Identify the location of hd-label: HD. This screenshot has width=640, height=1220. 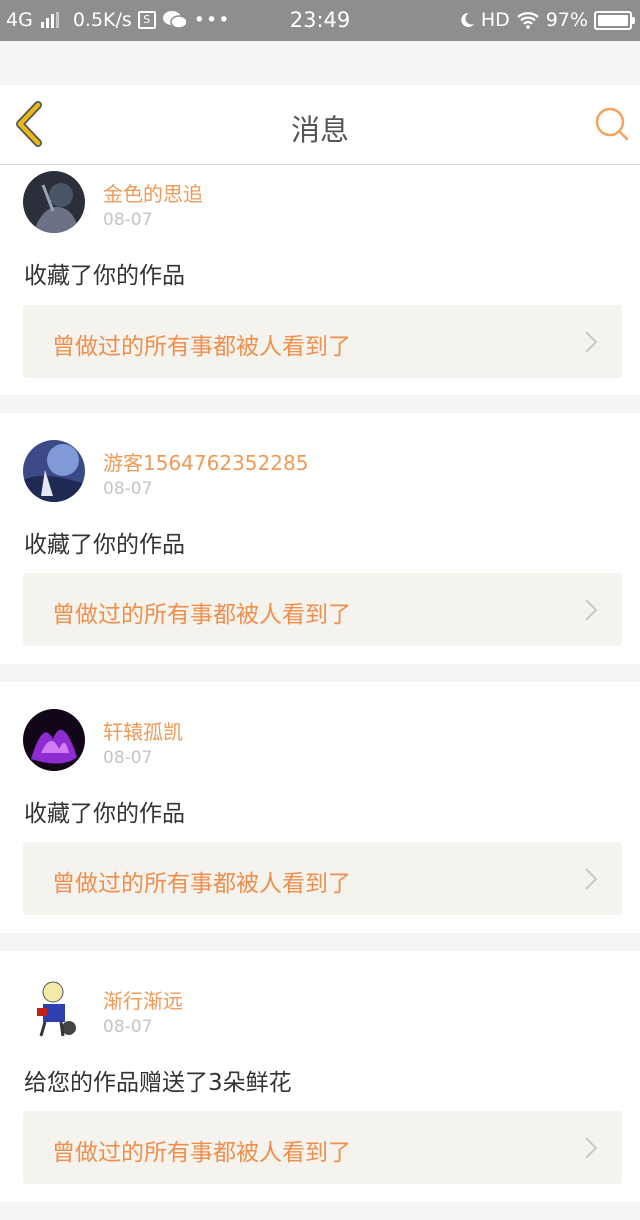
(495, 20).